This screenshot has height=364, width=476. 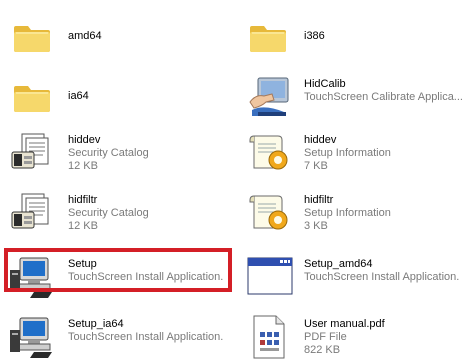 What do you see at coordinates (314, 36) in the screenshot?
I see `file-name: i386` at bounding box center [314, 36].